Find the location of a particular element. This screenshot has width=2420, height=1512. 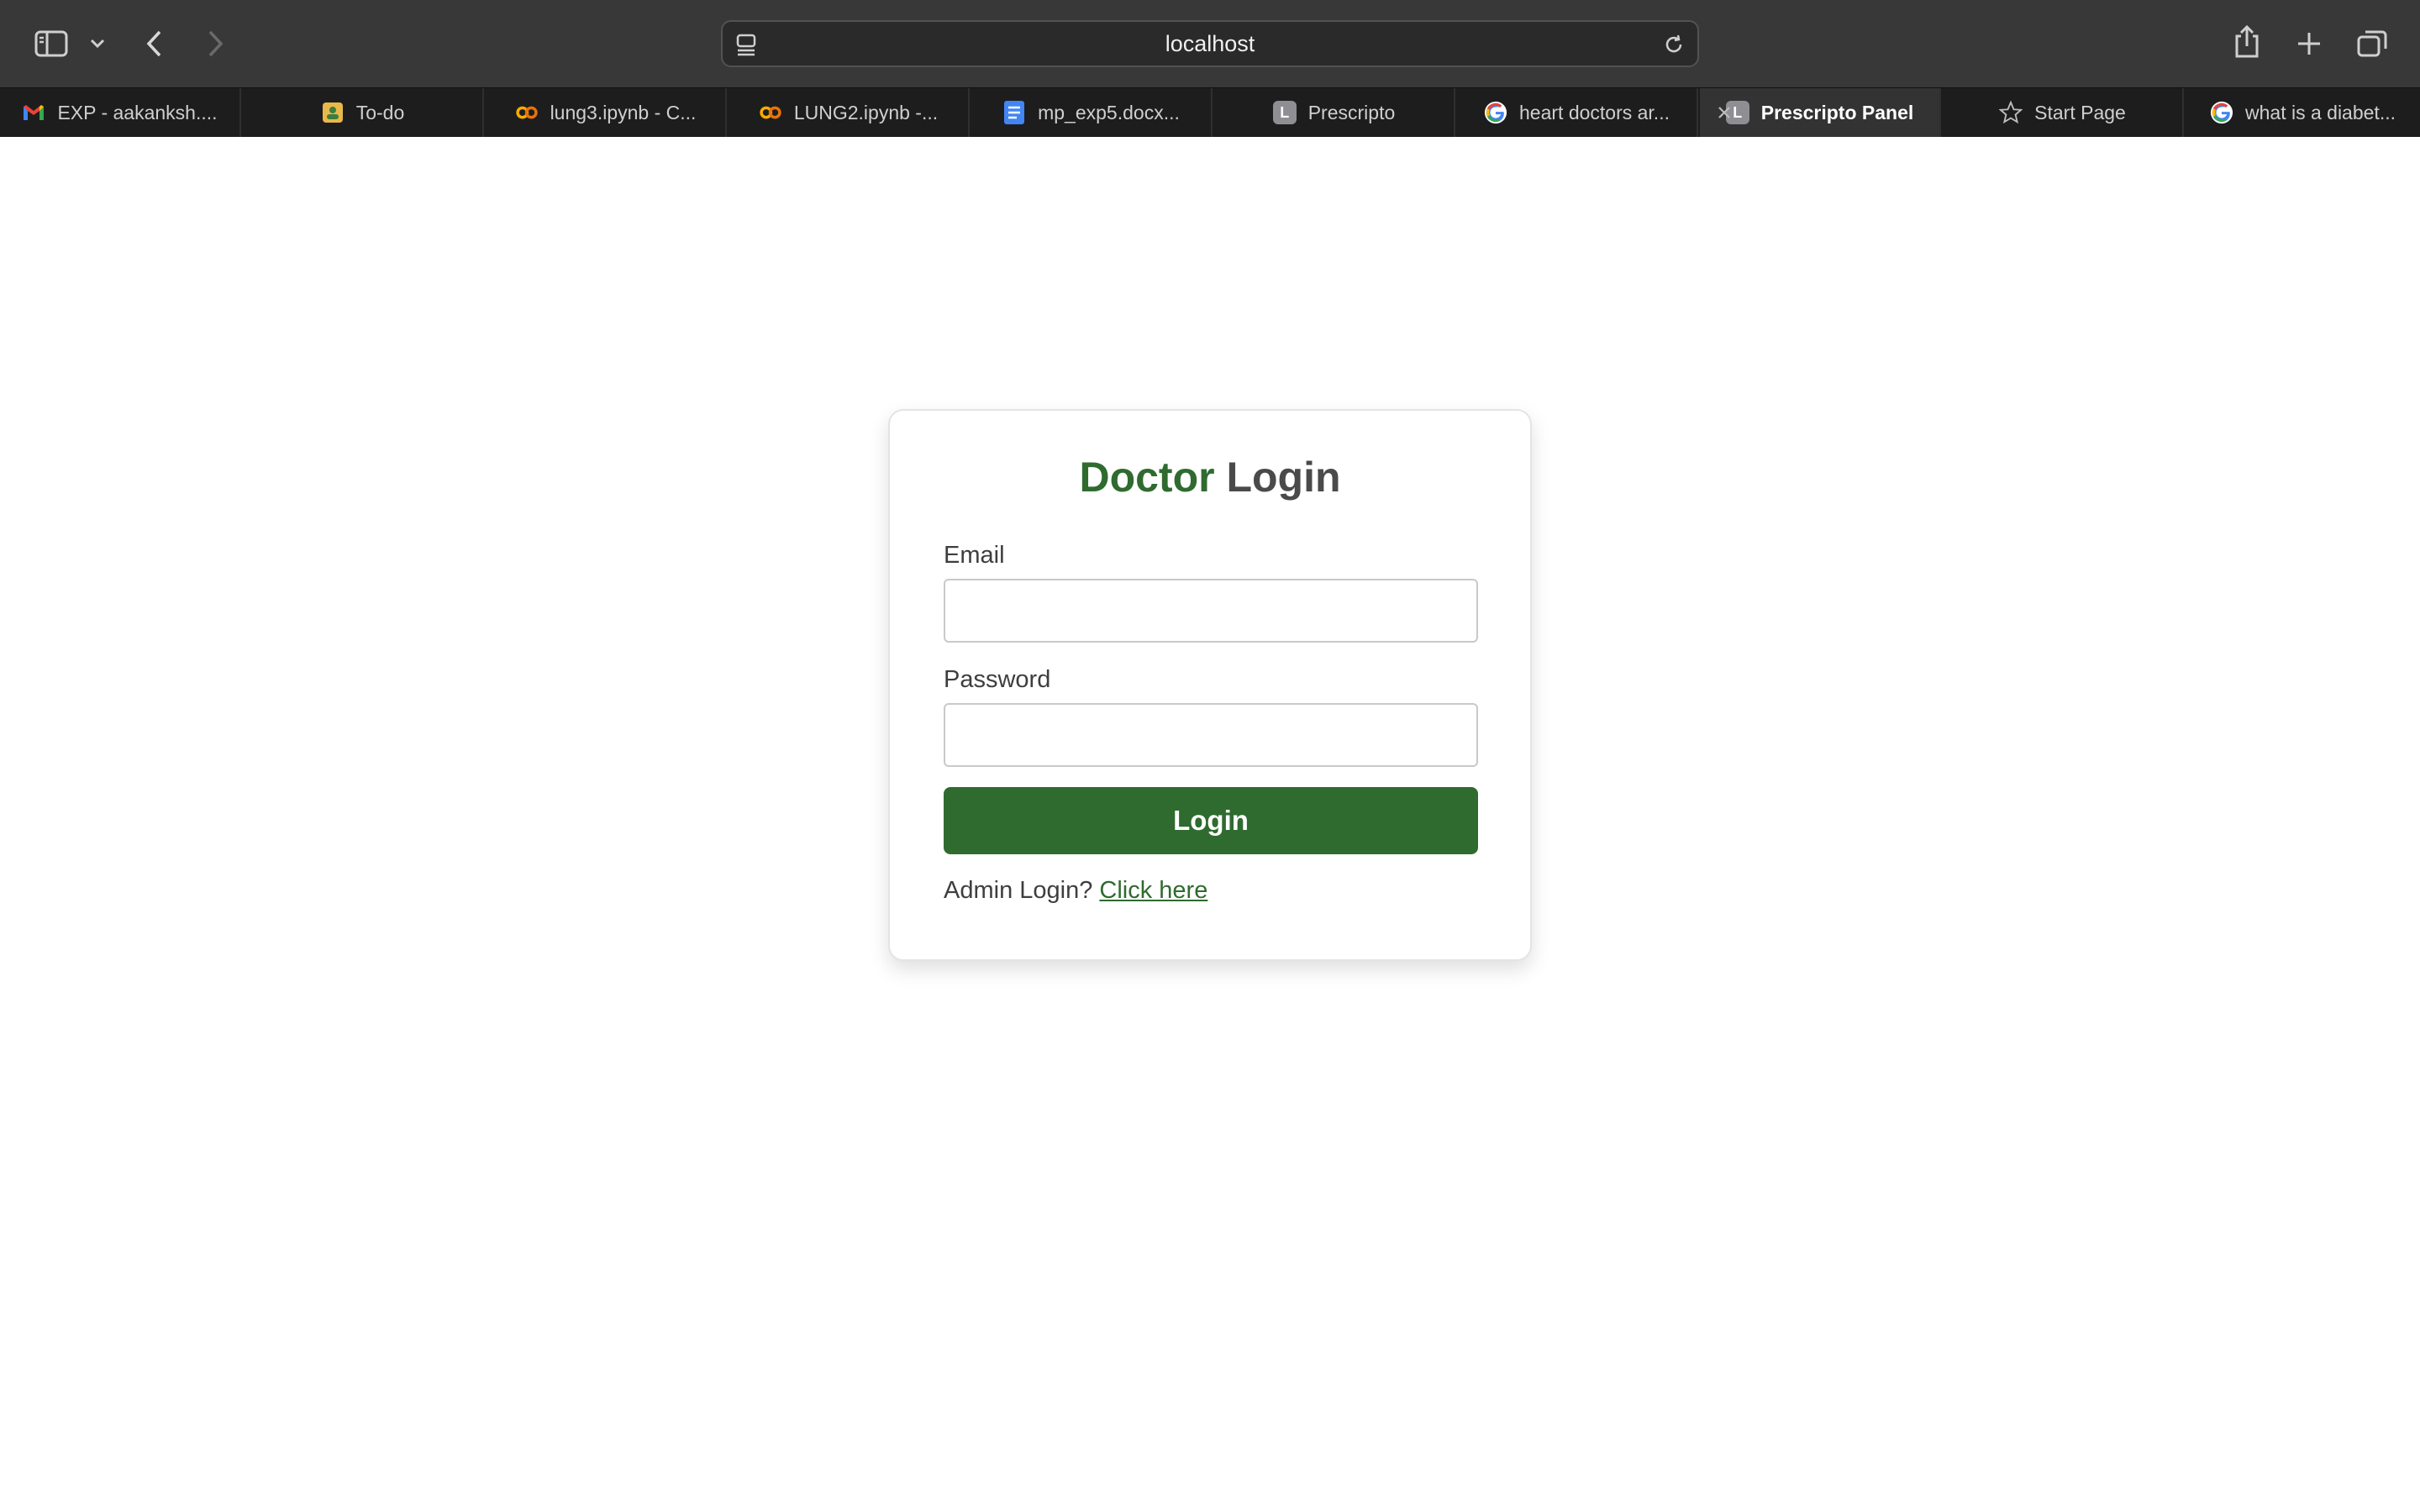

back-icon is located at coordinates (154, 43).